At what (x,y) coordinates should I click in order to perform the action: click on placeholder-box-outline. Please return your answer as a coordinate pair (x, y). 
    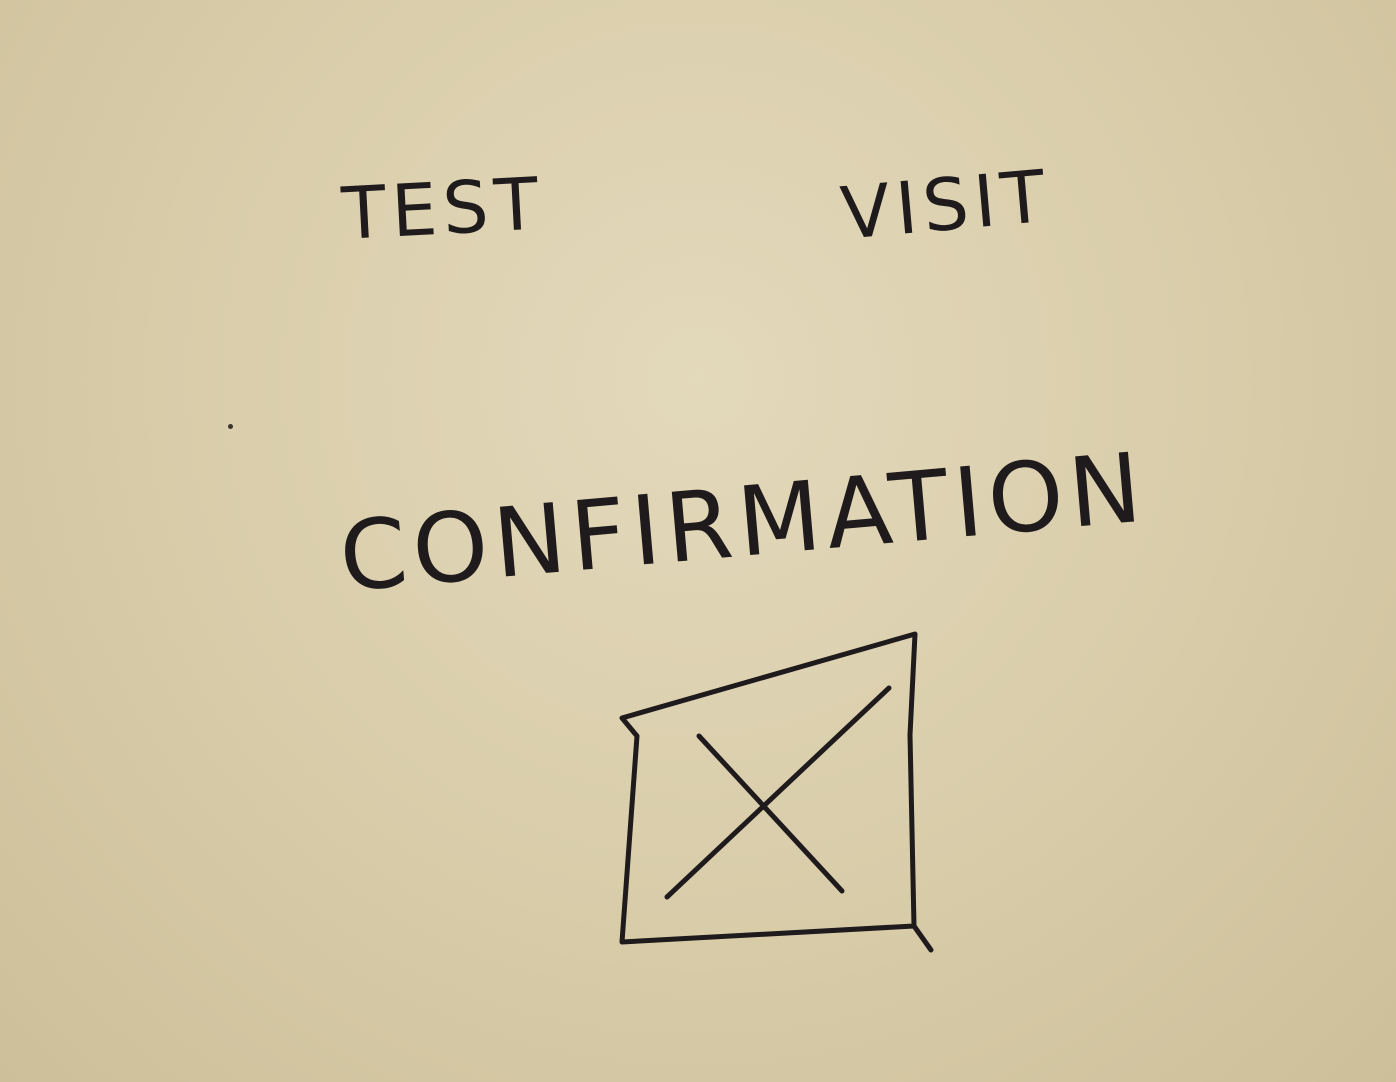
    Looking at the image, I should click on (776, 792).